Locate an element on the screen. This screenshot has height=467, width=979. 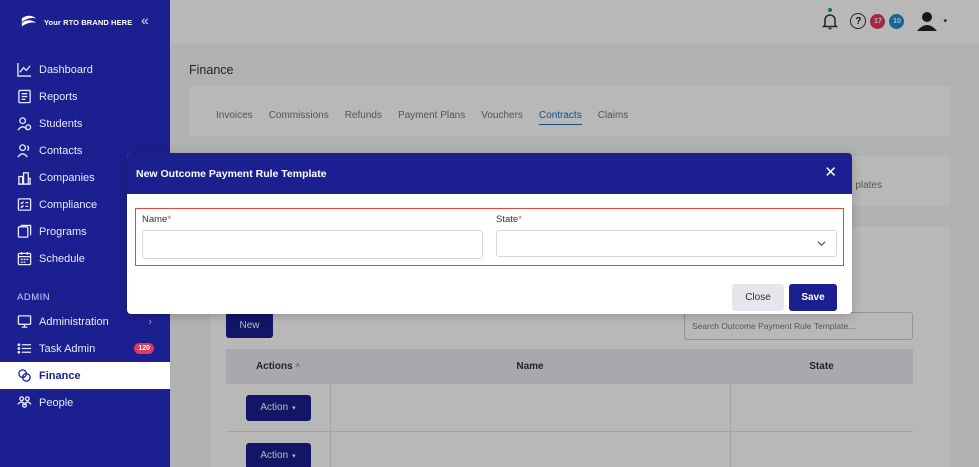
name-label-text: Name is located at coordinates (155, 219).